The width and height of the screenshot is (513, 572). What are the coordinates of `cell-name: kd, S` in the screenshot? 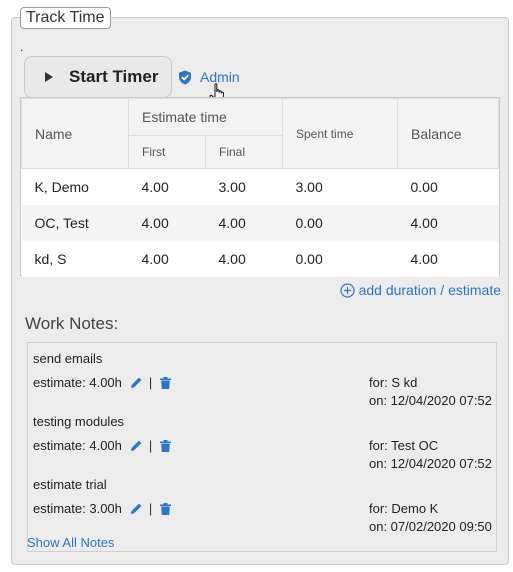 It's located at (75, 258).